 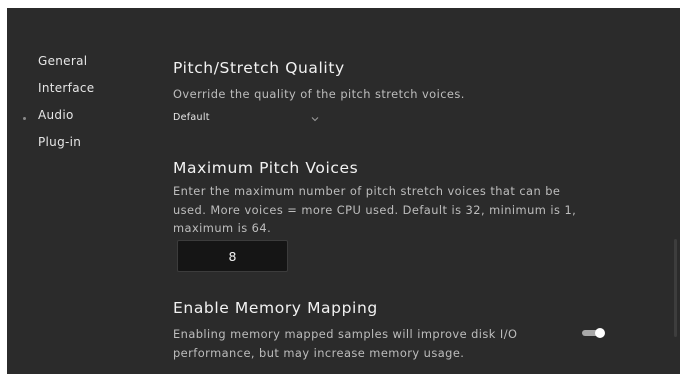 I want to click on pitch-quality-select: Default, so click(x=248, y=120).